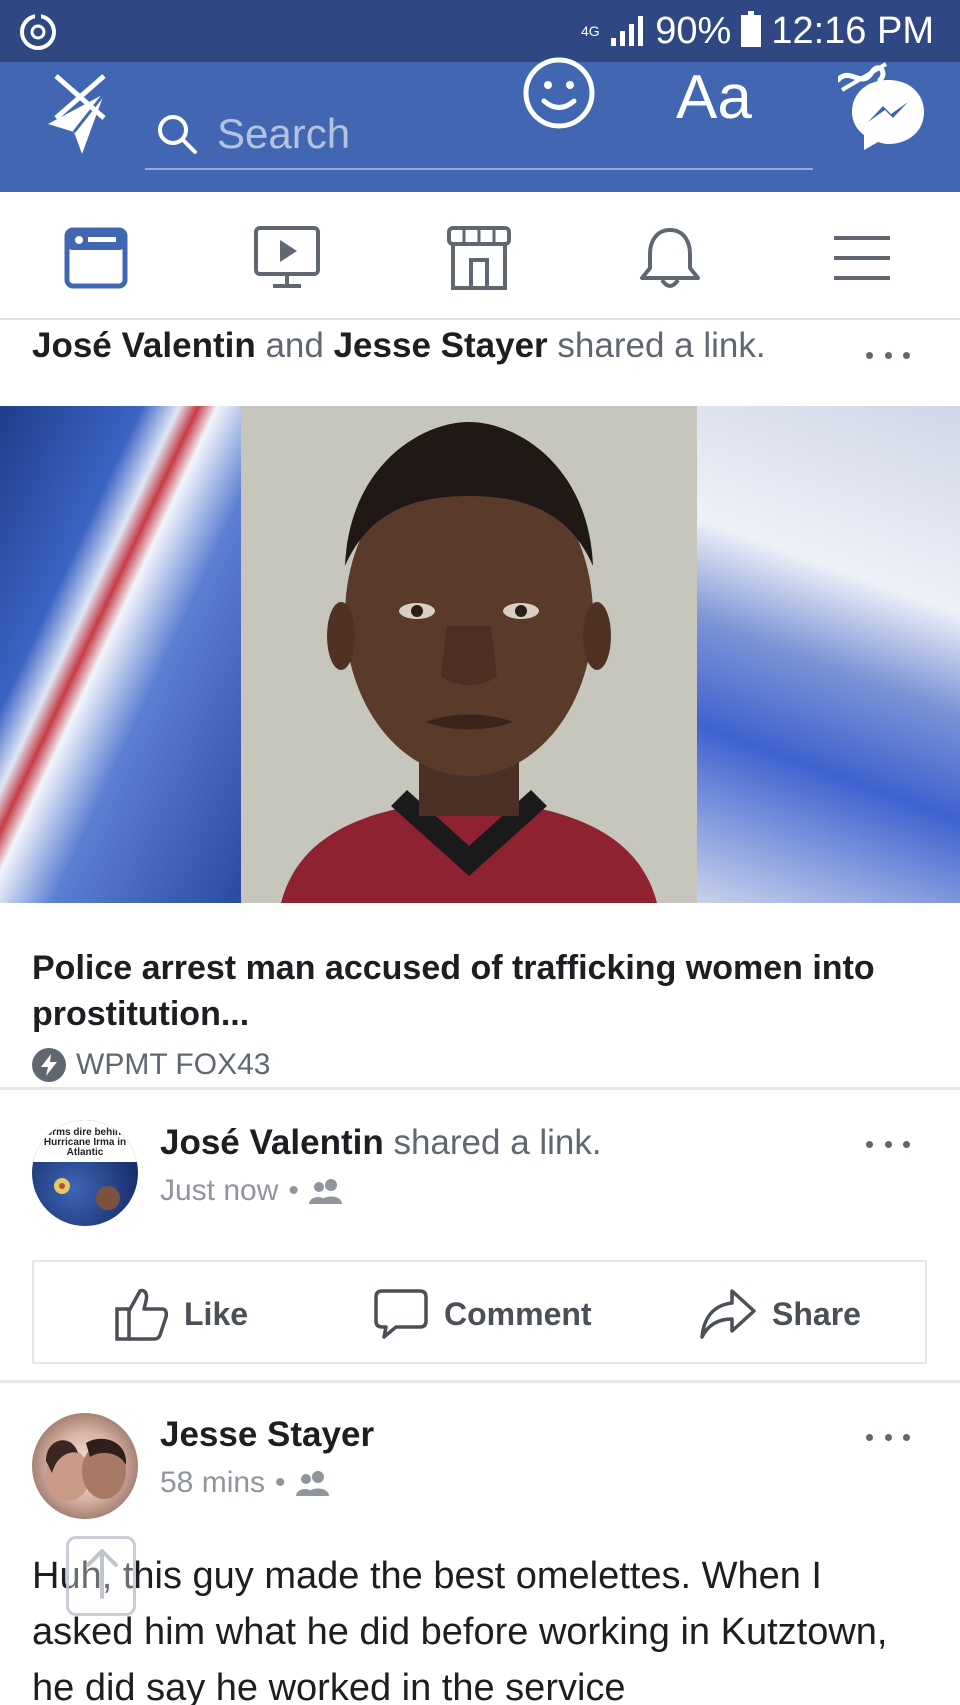  I want to click on share-button: Share, so click(780, 1314).